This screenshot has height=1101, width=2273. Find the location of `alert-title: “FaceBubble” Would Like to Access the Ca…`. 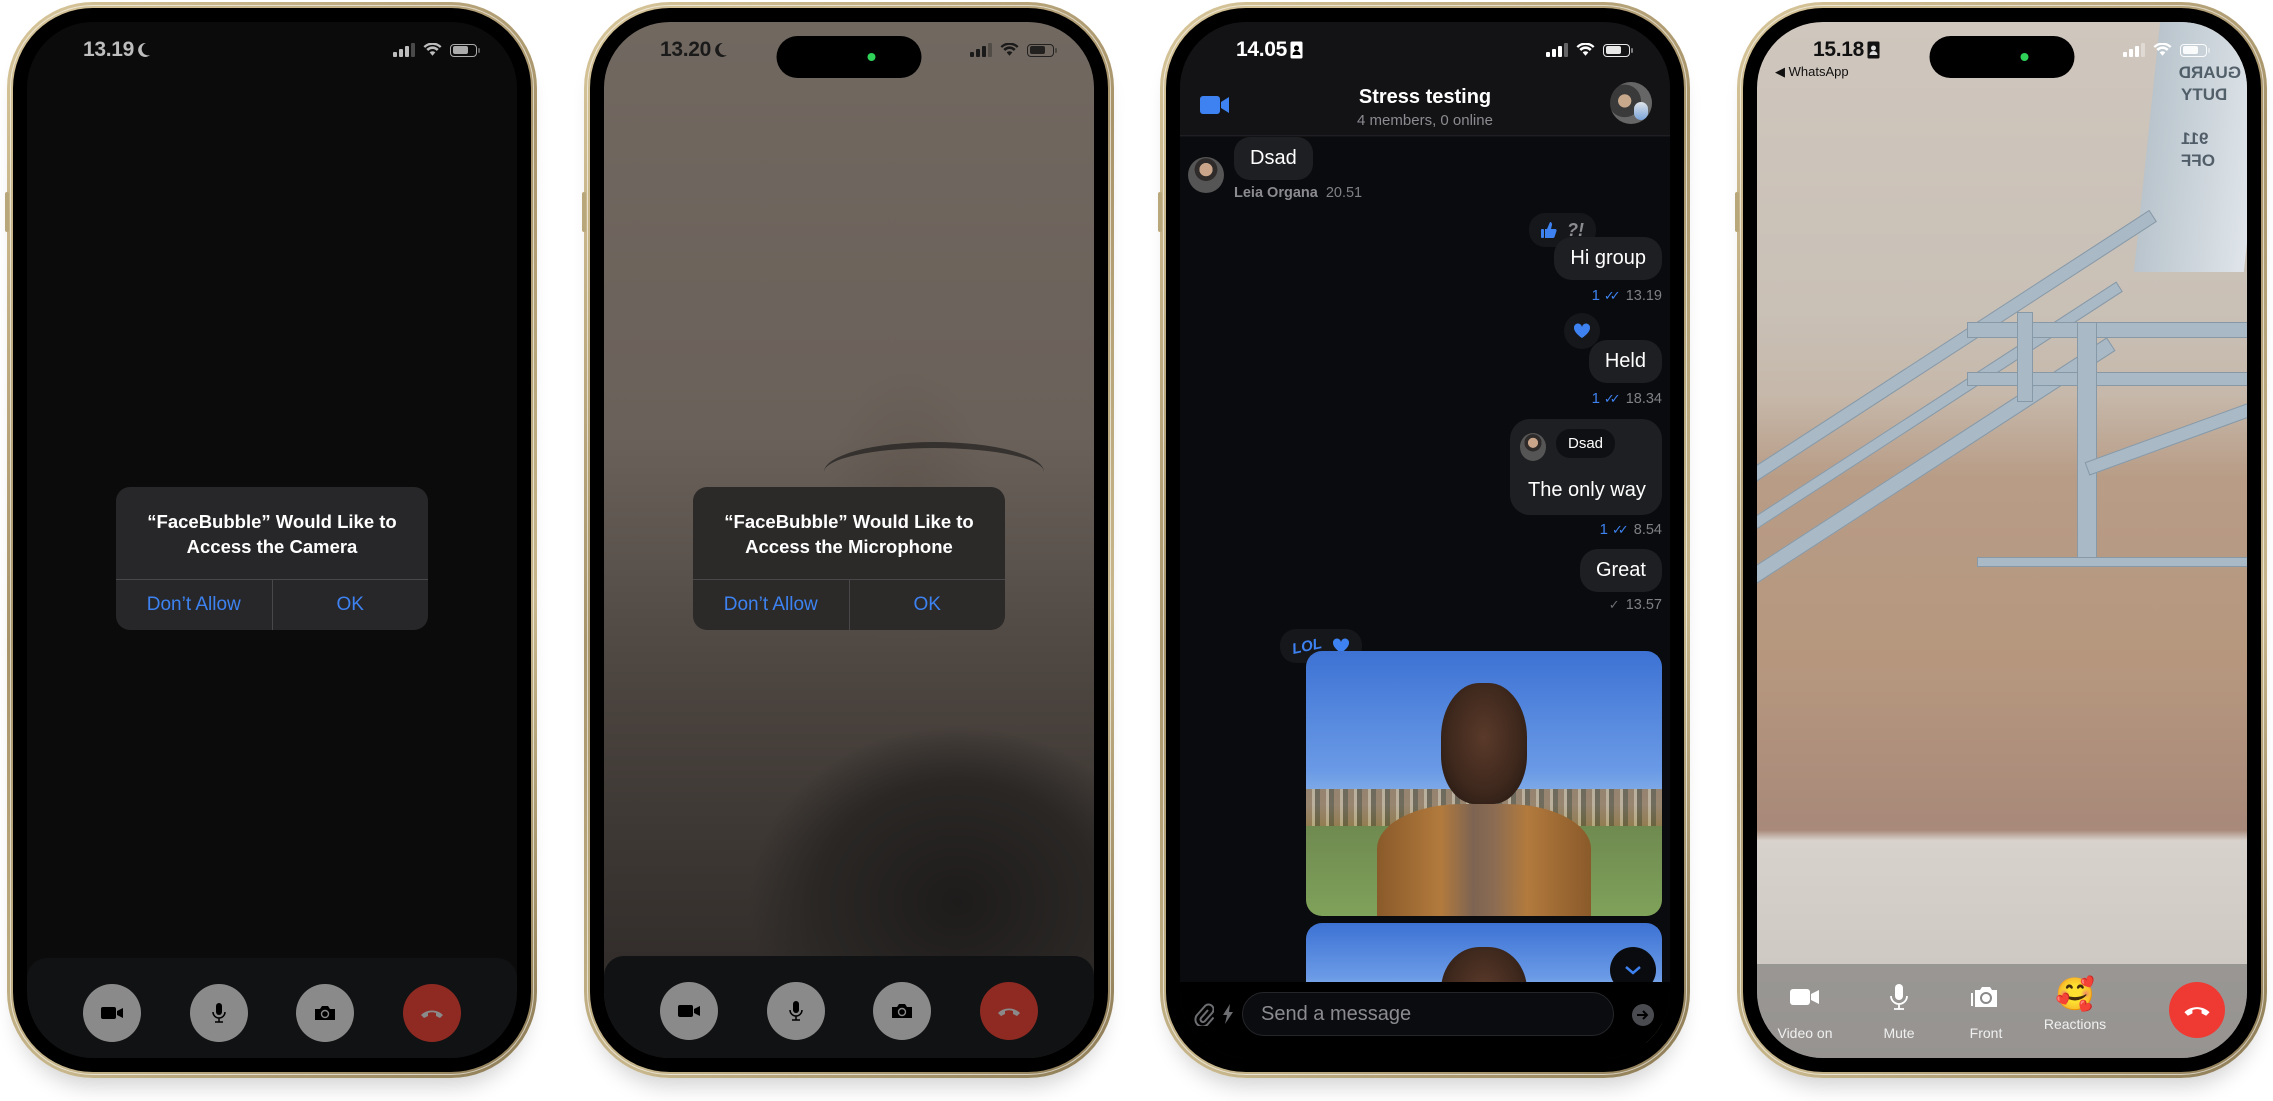

alert-title: “FaceBubble” Would Like to Access the Ca… is located at coordinates (272, 534).